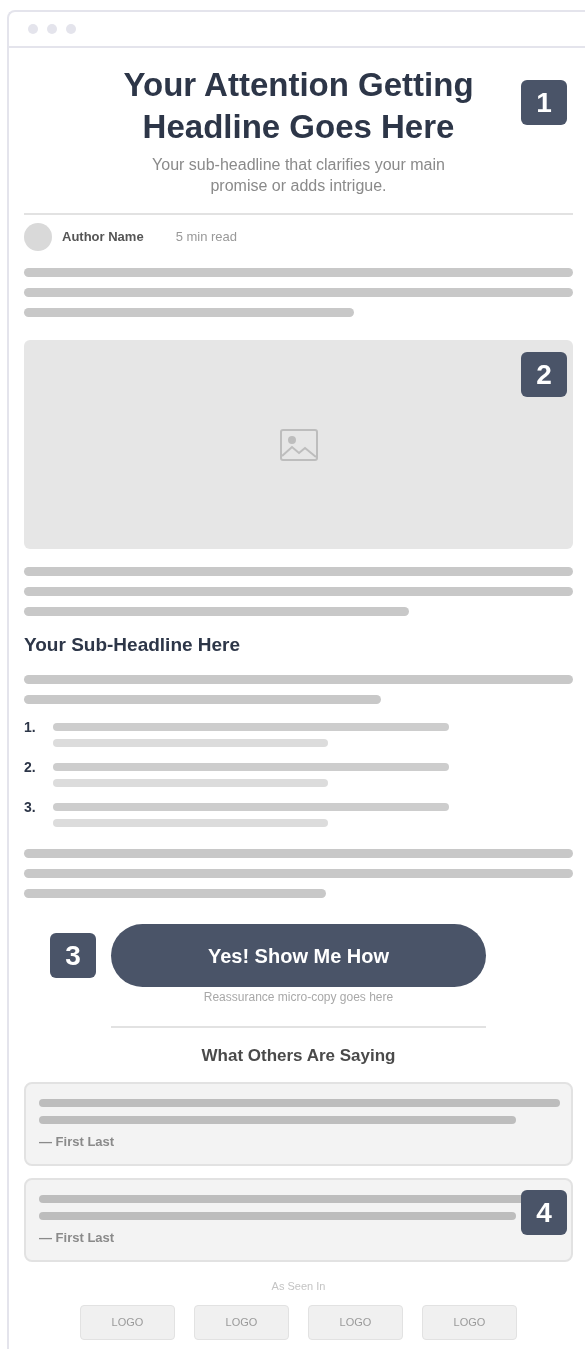 The image size is (585, 1349). What do you see at coordinates (298, 175) in the screenshot?
I see `sub-headline: Your sub-headline that clarifies your main promise or adds intrigue.` at bounding box center [298, 175].